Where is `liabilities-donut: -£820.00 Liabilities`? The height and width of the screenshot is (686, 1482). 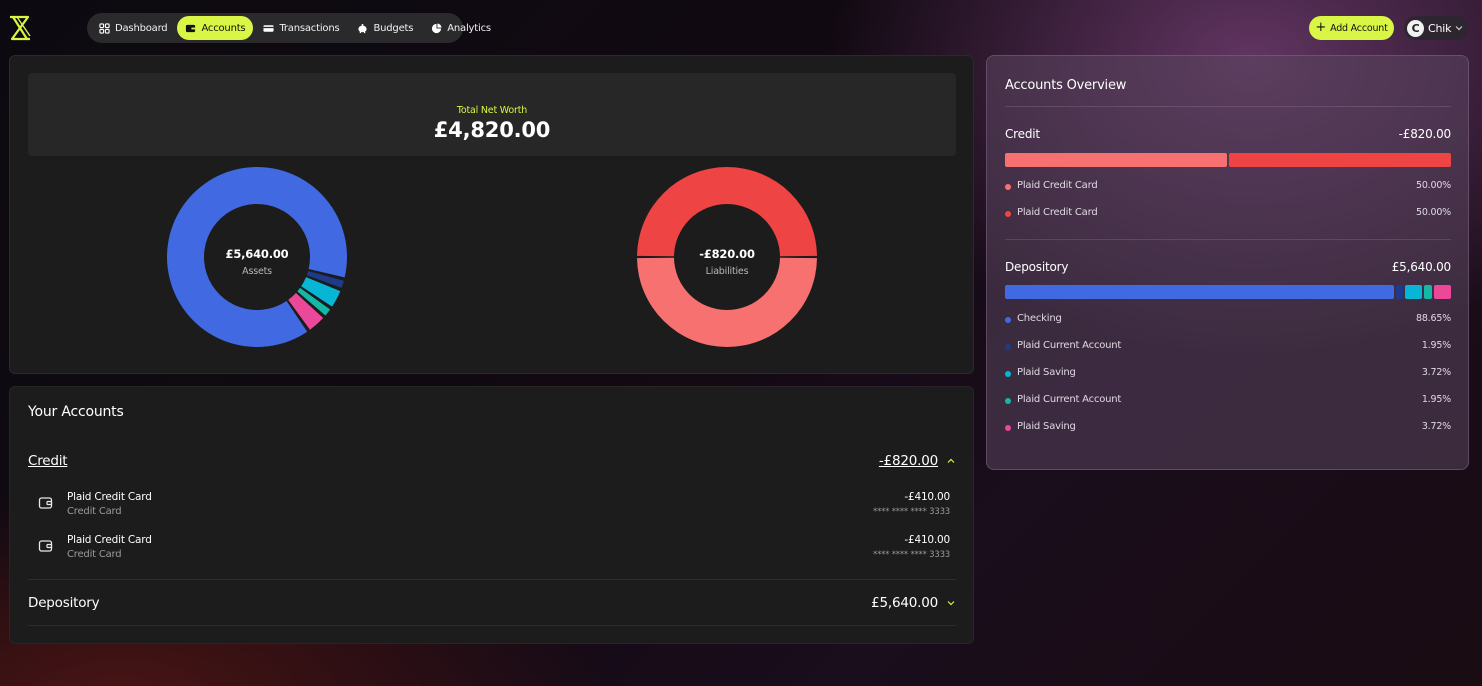 liabilities-donut: -£820.00 Liabilities is located at coordinates (727, 257).